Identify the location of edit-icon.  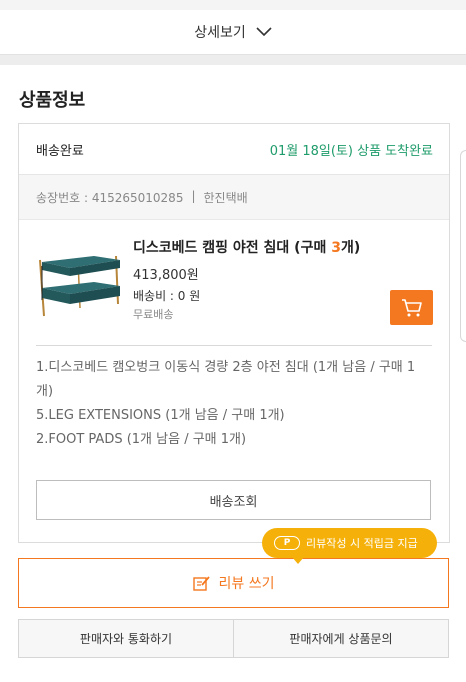
(201, 583).